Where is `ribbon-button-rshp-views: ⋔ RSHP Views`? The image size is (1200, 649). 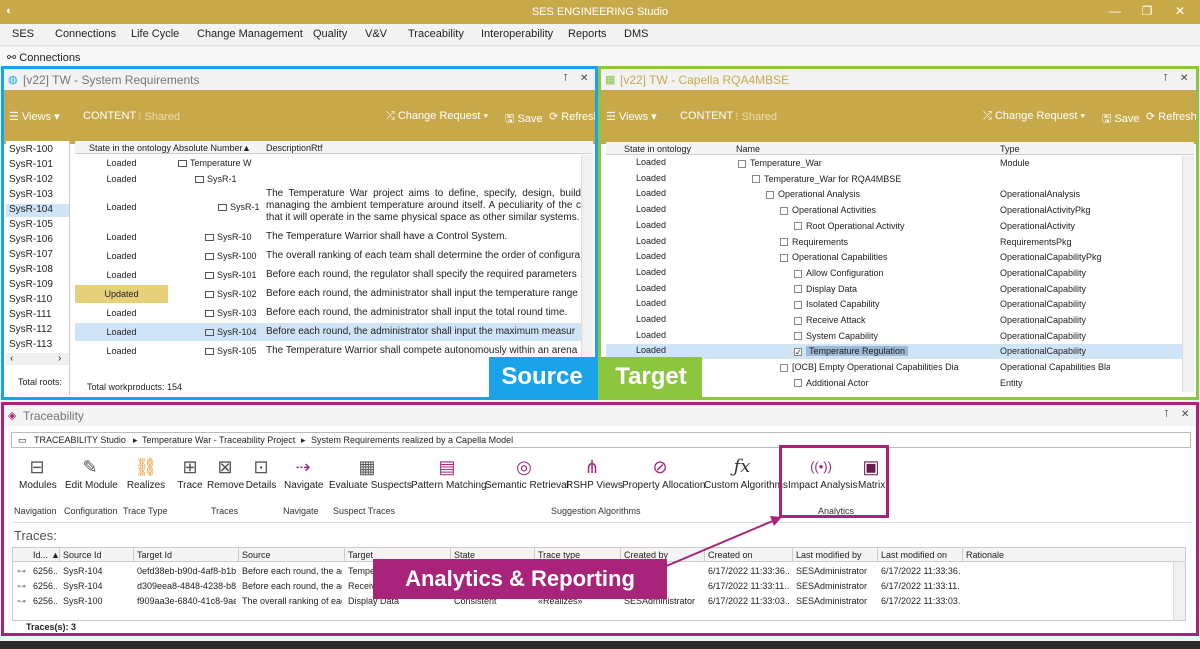
ribbon-button-rshp-views: ⋔ RSHP Views is located at coordinates (594, 472).